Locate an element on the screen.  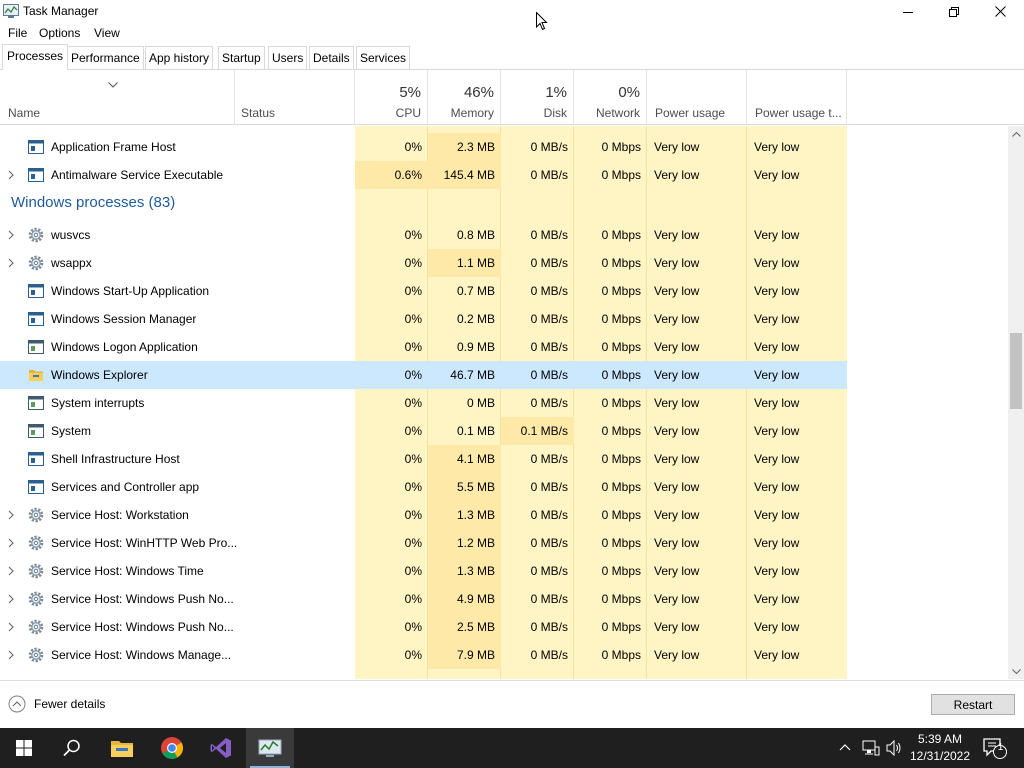
menu-file: File is located at coordinates (17, 33).